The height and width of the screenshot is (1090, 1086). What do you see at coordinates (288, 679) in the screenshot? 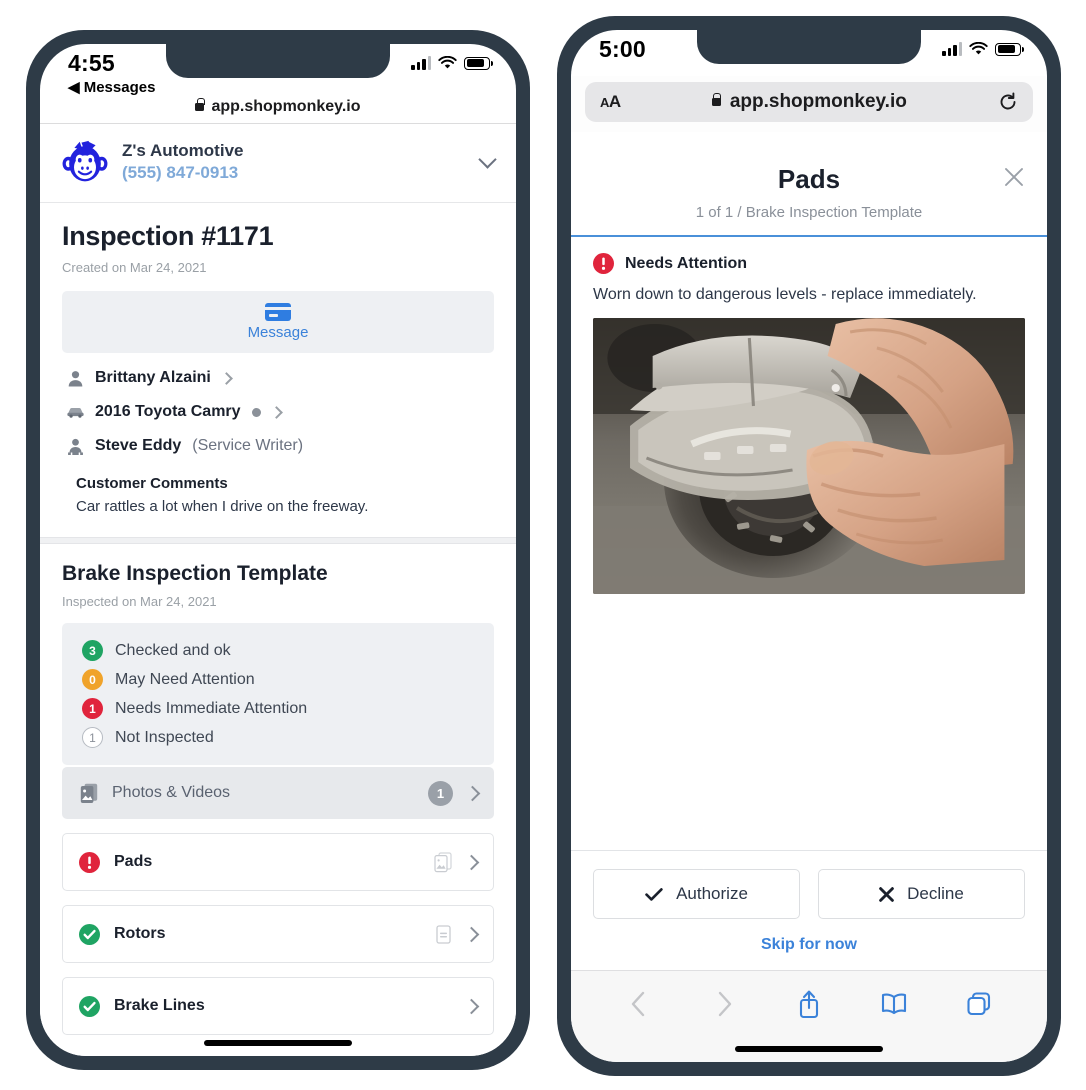
I see `legend-item: 0 May Need Attention` at bounding box center [288, 679].